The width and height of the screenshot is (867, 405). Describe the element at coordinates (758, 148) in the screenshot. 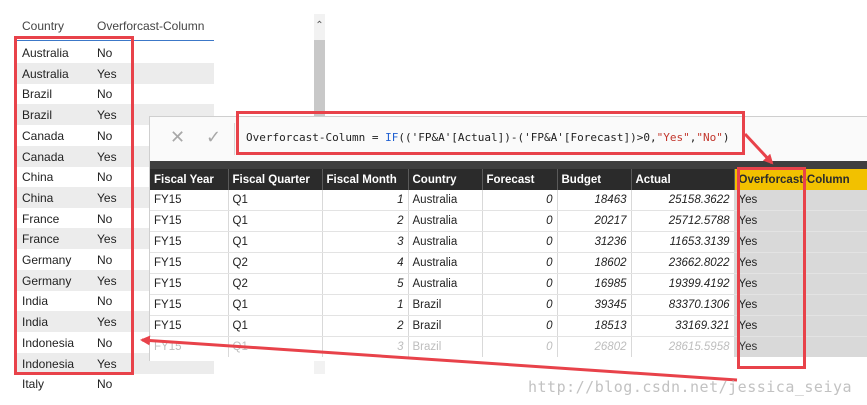

I see `formula-to-column-arrow` at that location.